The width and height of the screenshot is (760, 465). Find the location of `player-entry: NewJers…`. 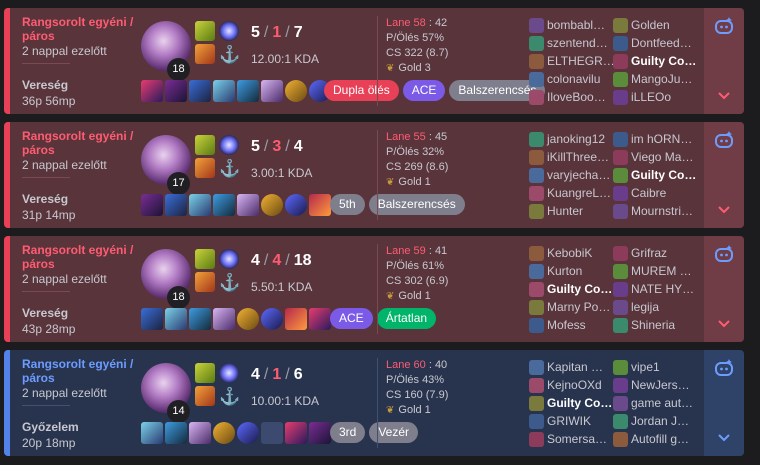

player-entry: NewJers… is located at coordinates (656, 385).